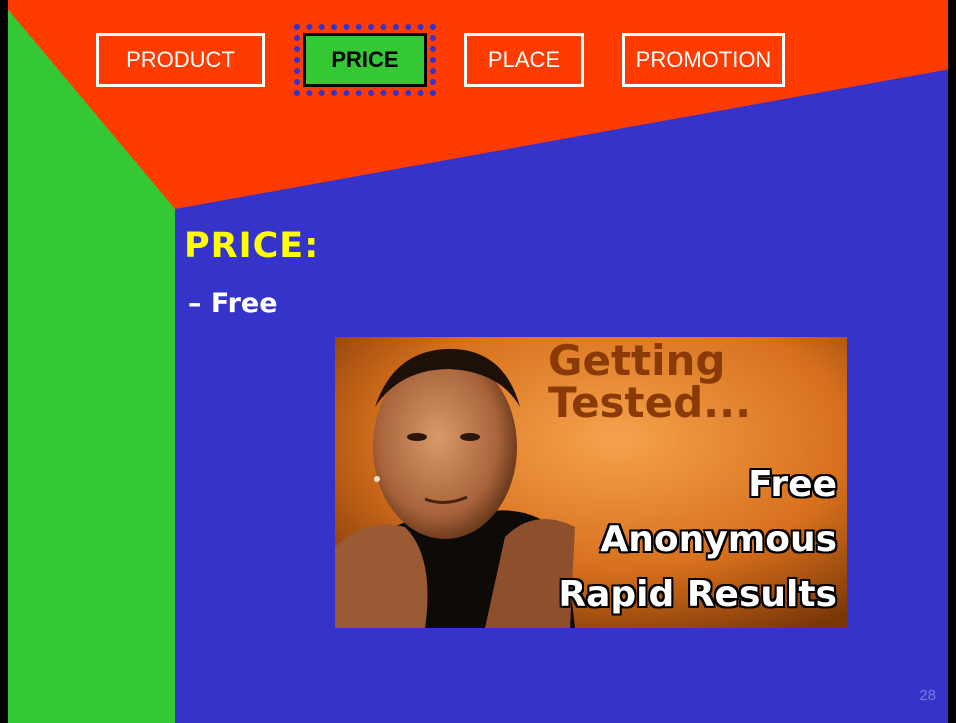 The image size is (956, 723). What do you see at coordinates (417, 437) in the screenshot?
I see `left-eye` at bounding box center [417, 437].